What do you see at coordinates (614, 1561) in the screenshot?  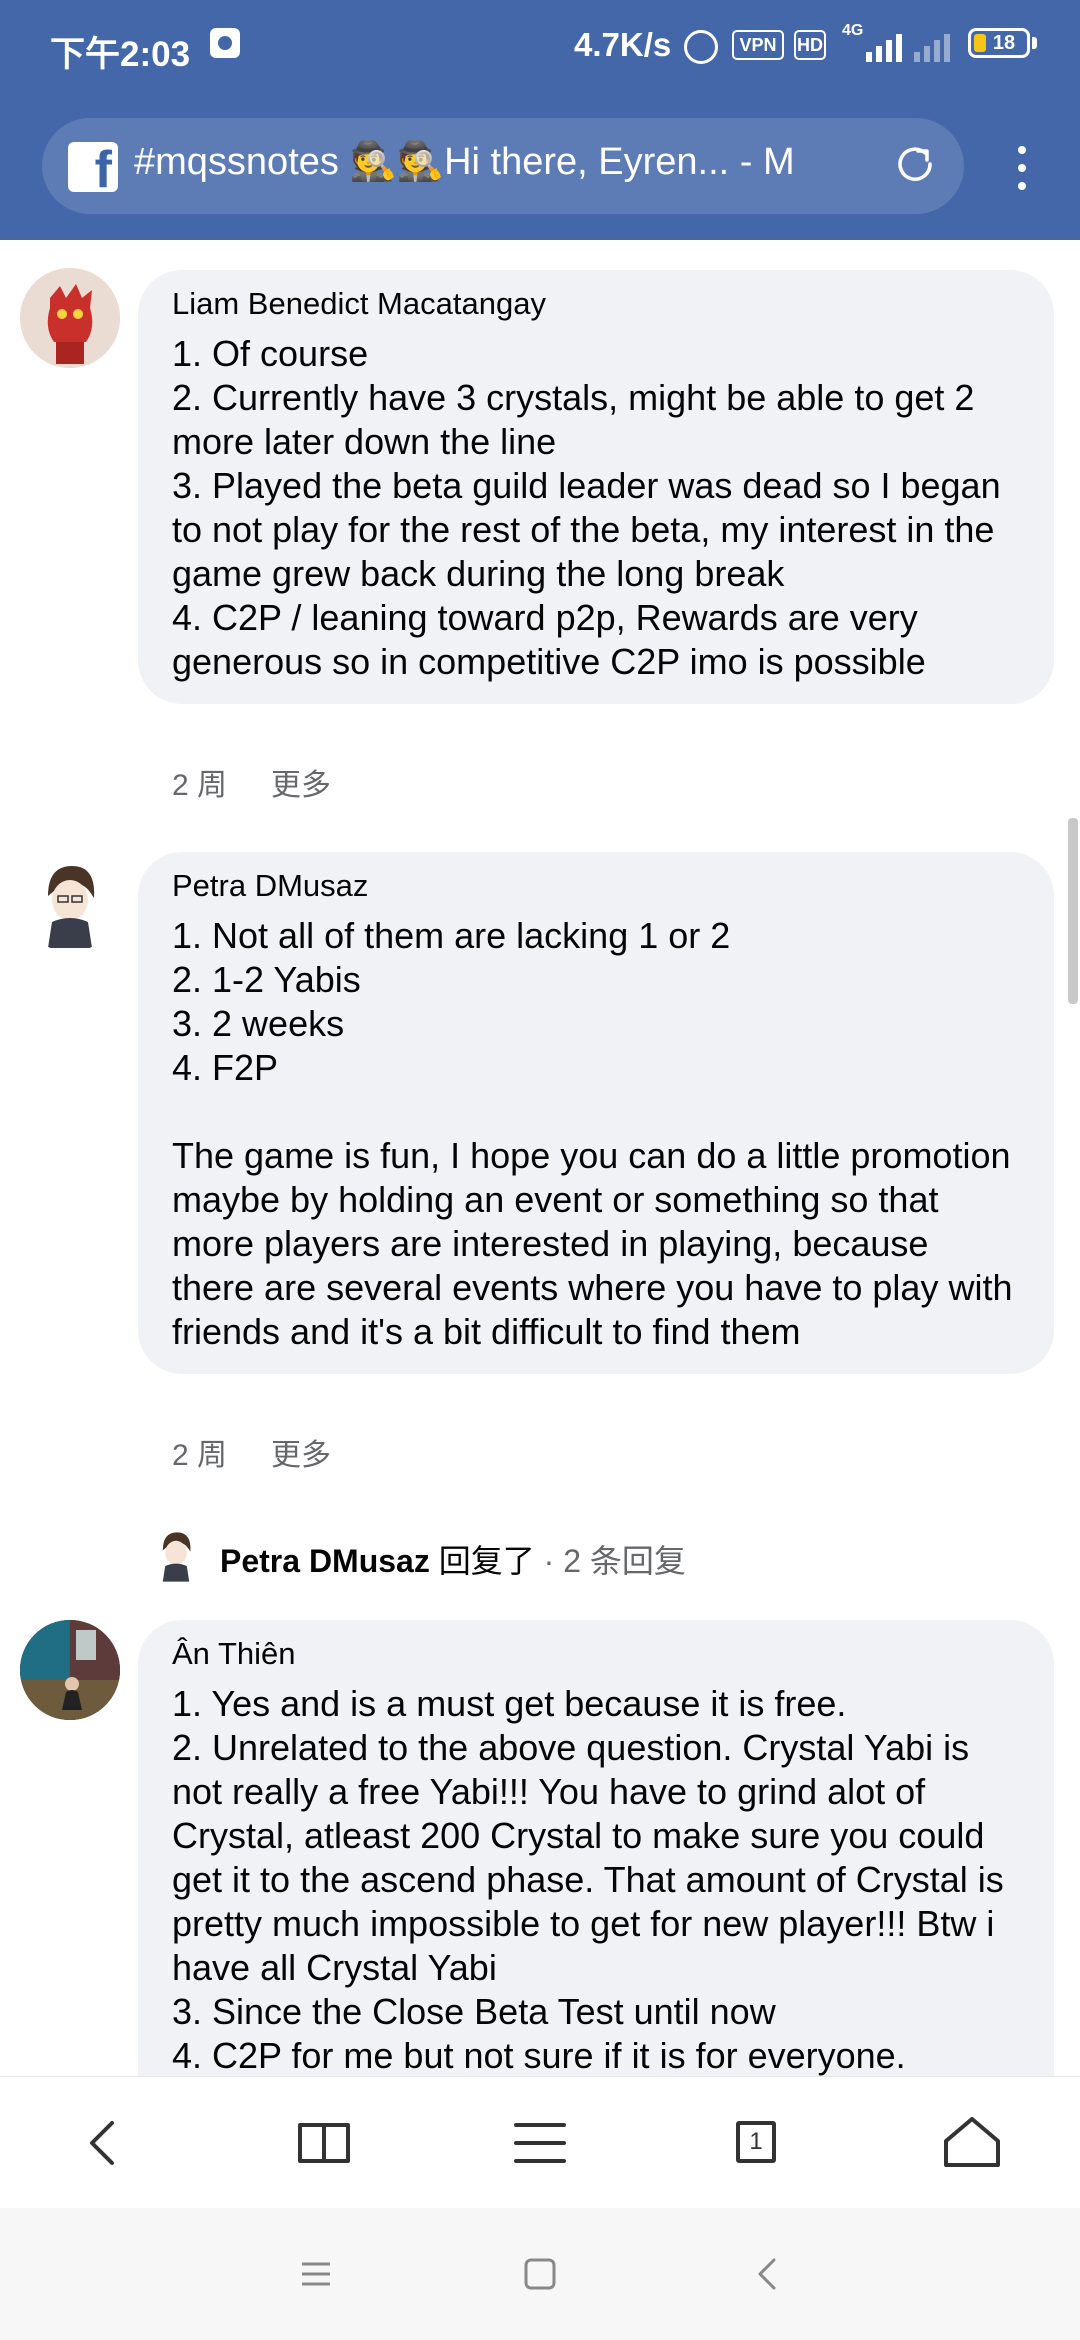 I see `reply-count: · 2 条回复` at bounding box center [614, 1561].